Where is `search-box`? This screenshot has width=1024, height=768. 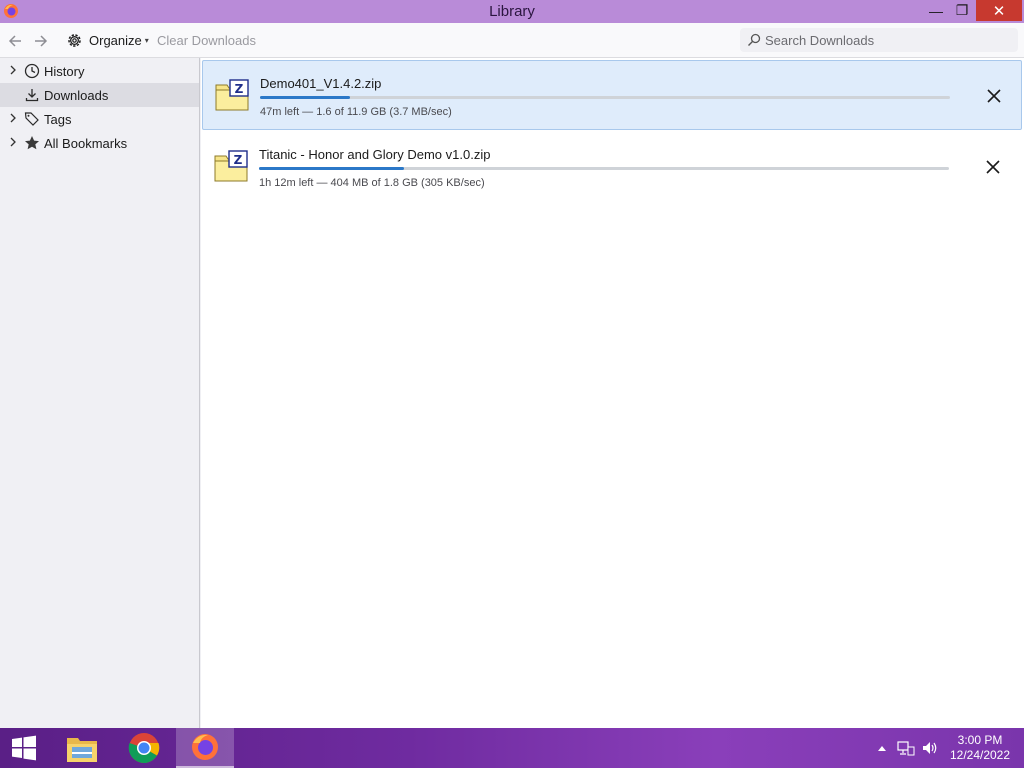
search-box is located at coordinates (879, 40).